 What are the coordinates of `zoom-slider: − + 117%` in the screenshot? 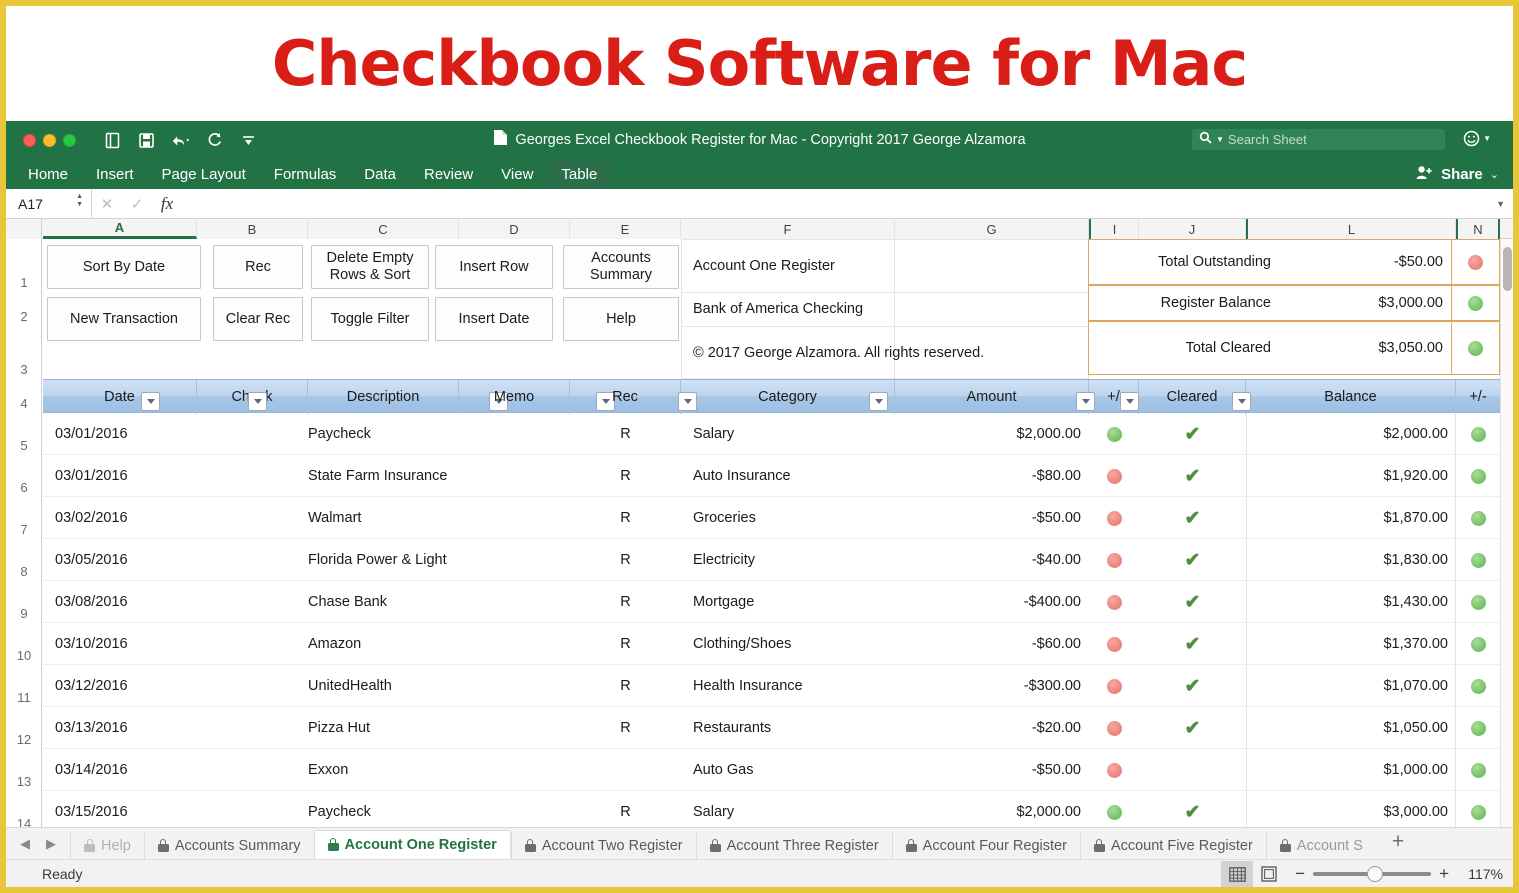 It's located at (1399, 874).